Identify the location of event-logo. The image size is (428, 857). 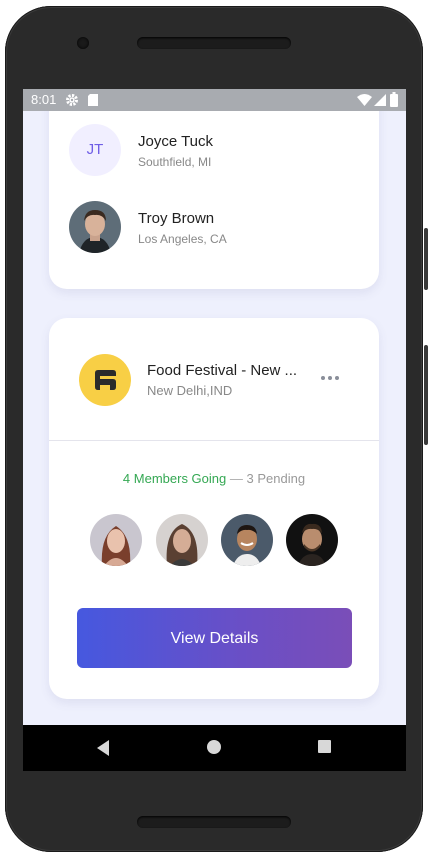
(105, 380).